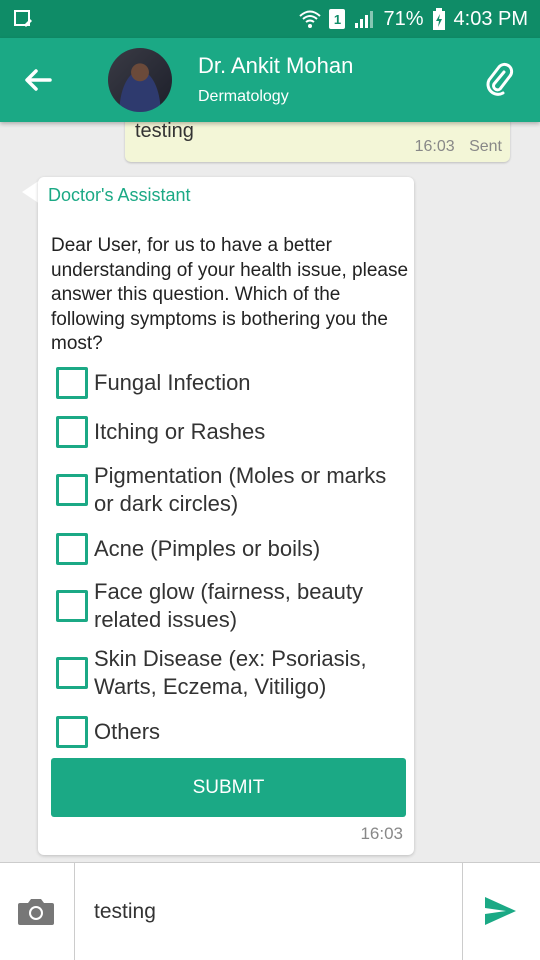 Image resolution: width=540 pixels, height=960 pixels. I want to click on sent-message-bubble: testing 16:03 Sent, so click(317, 142).